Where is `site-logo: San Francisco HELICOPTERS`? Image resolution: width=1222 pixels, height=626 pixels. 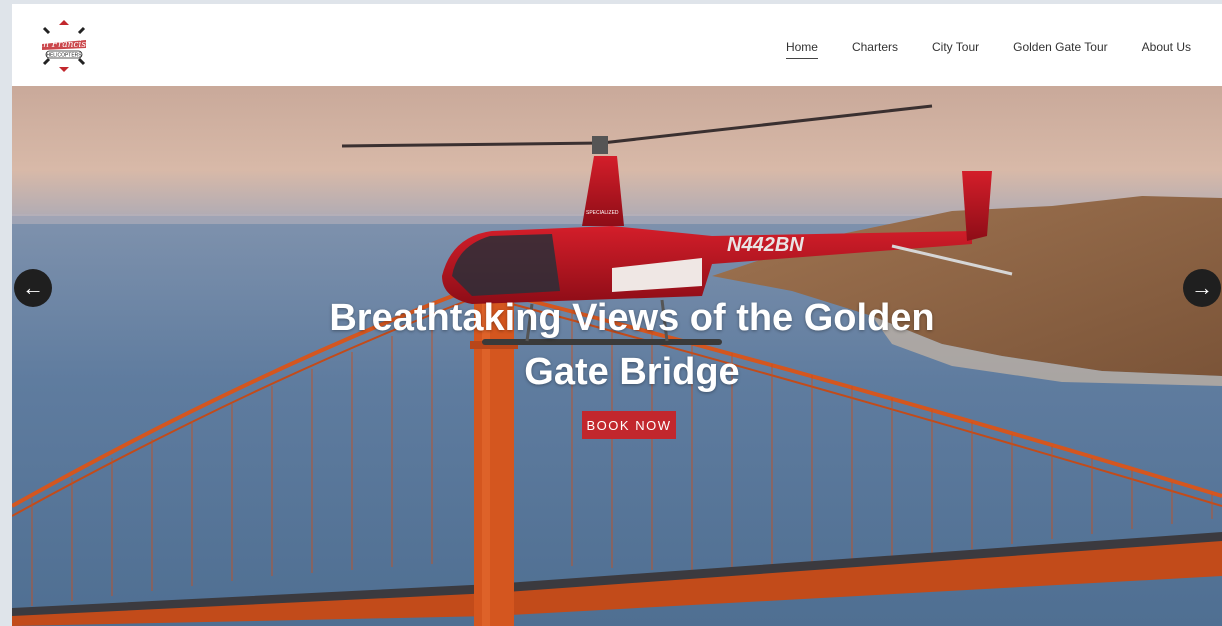
site-logo: San Francisco HELICOPTERS is located at coordinates (64, 46).